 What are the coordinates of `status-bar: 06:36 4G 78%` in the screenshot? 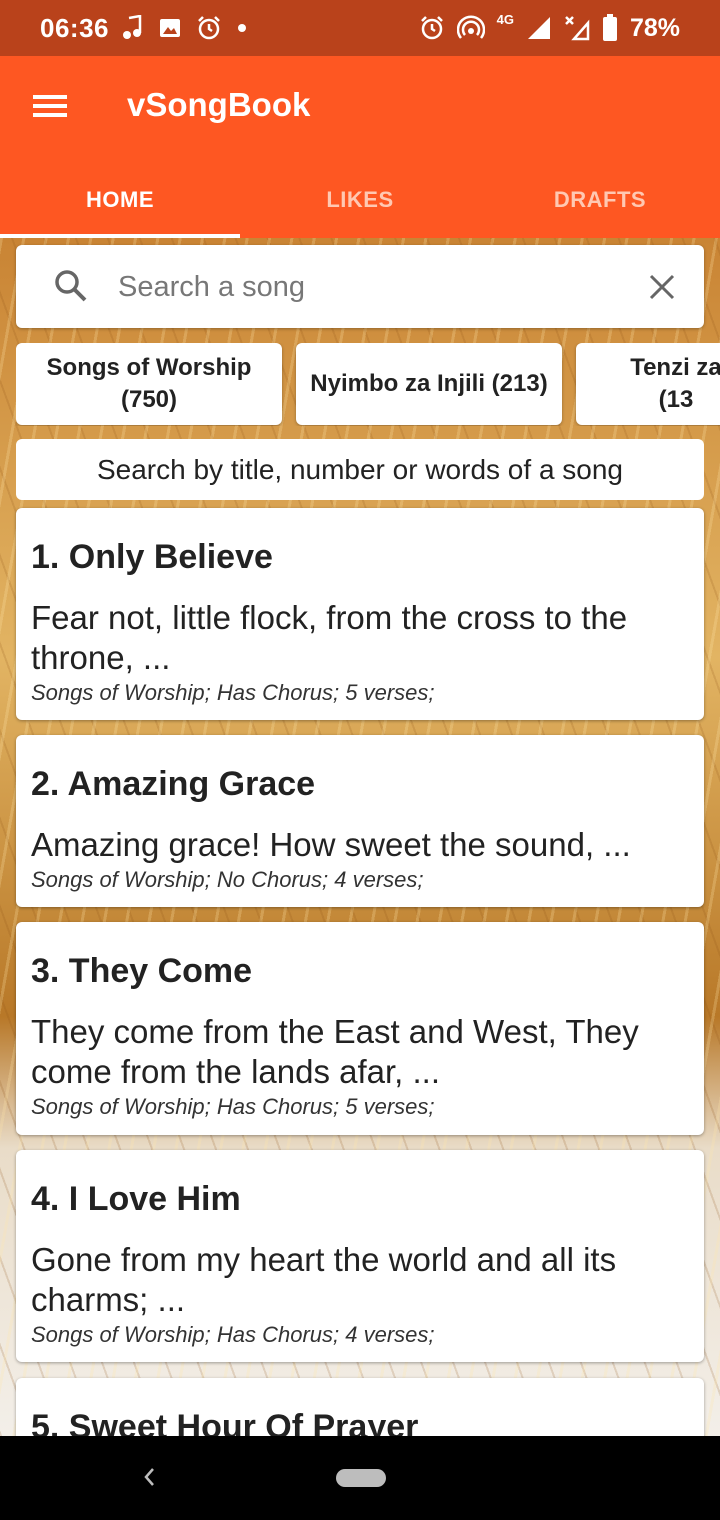 It's located at (360, 28).